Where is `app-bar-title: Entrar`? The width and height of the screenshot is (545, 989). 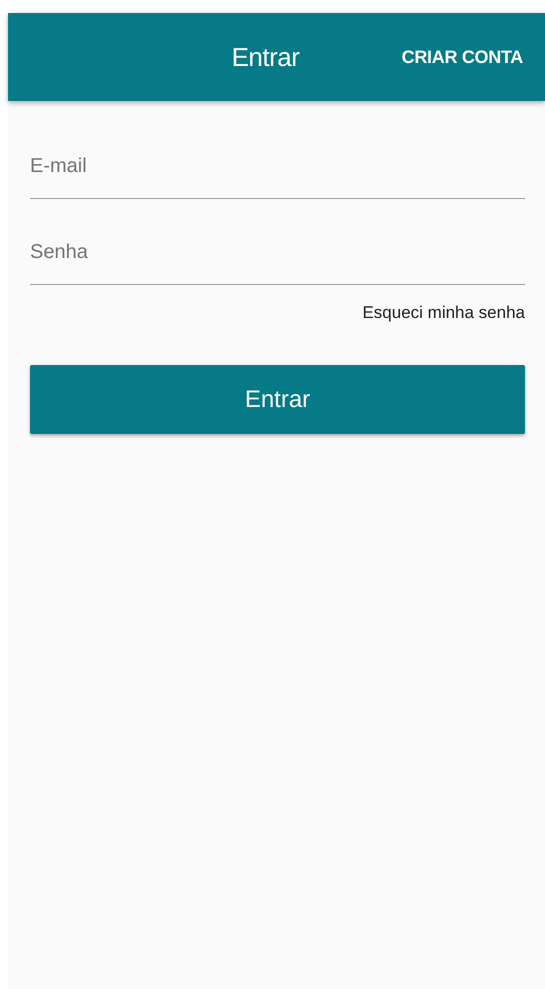
app-bar-title: Entrar is located at coordinates (266, 57).